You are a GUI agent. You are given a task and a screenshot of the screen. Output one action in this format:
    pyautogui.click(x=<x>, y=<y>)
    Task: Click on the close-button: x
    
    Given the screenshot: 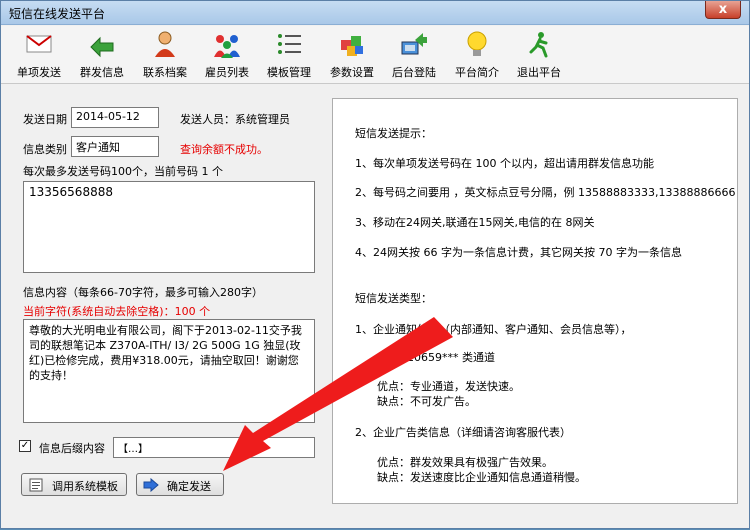 What is the action you would take?
    pyautogui.click(x=723, y=10)
    